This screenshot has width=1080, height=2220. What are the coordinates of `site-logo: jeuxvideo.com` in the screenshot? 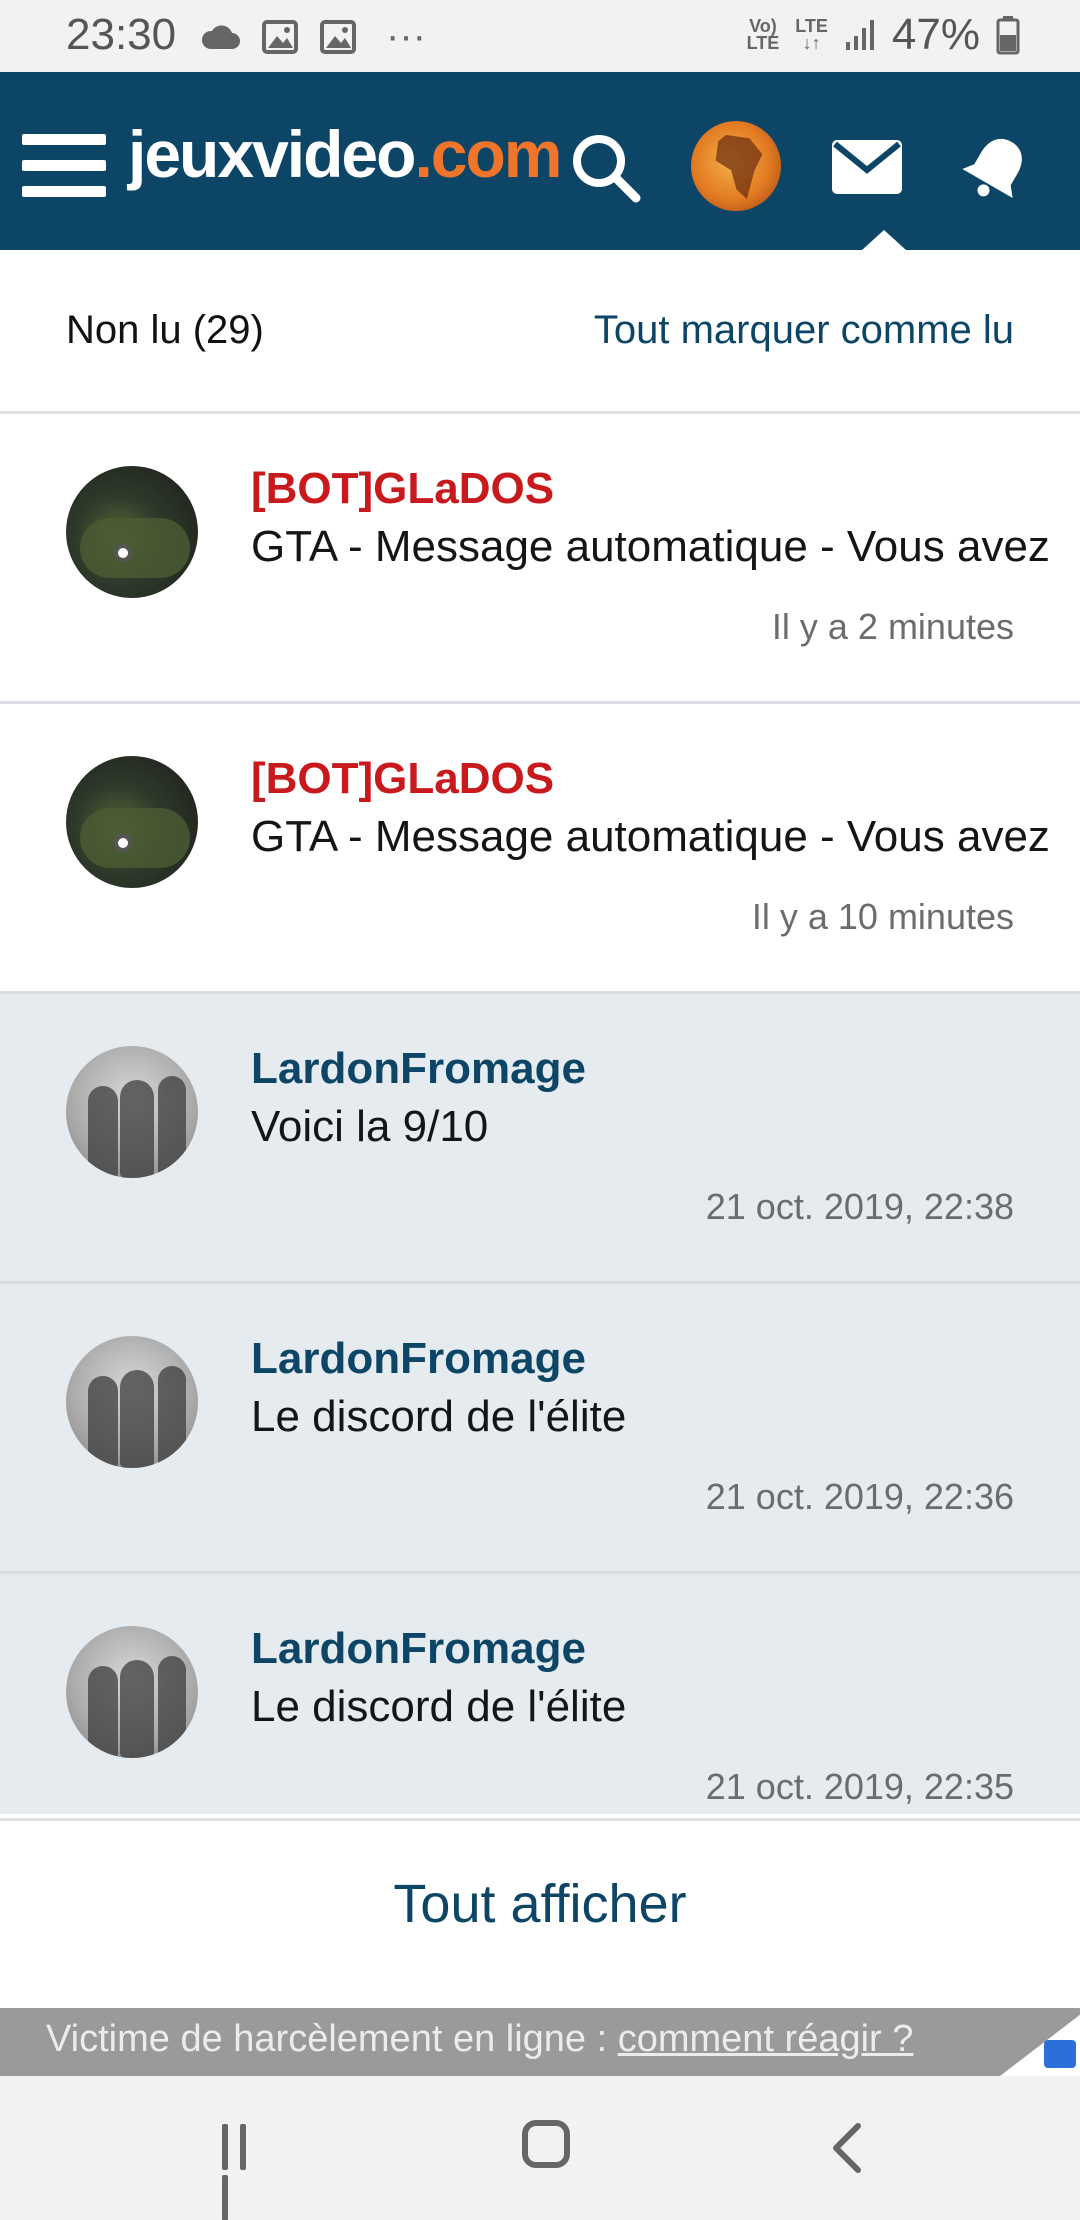 It's located at (345, 154).